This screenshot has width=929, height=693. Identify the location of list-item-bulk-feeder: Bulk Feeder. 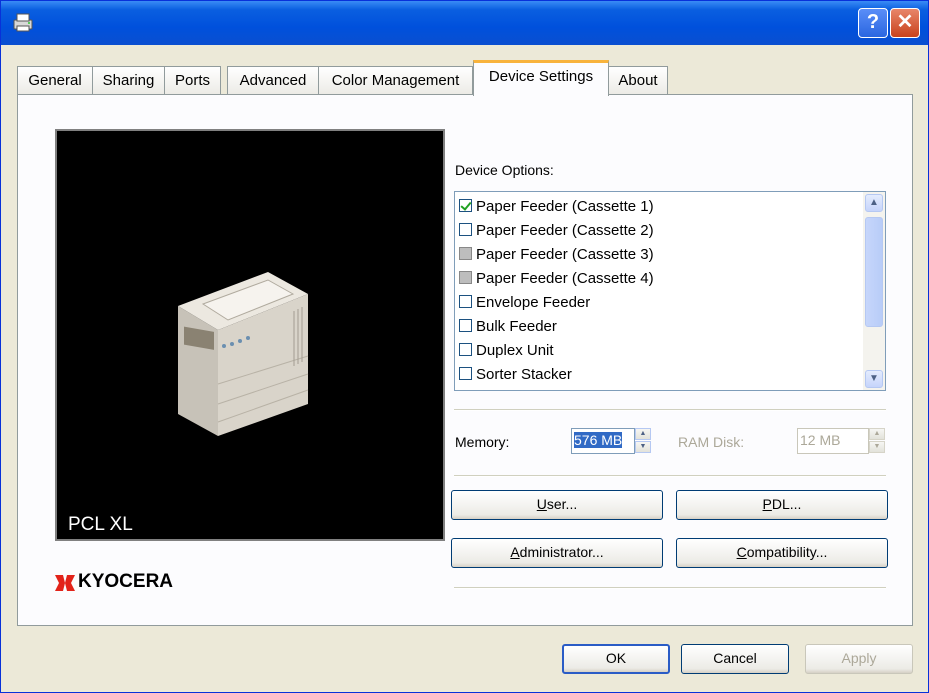
(508, 327).